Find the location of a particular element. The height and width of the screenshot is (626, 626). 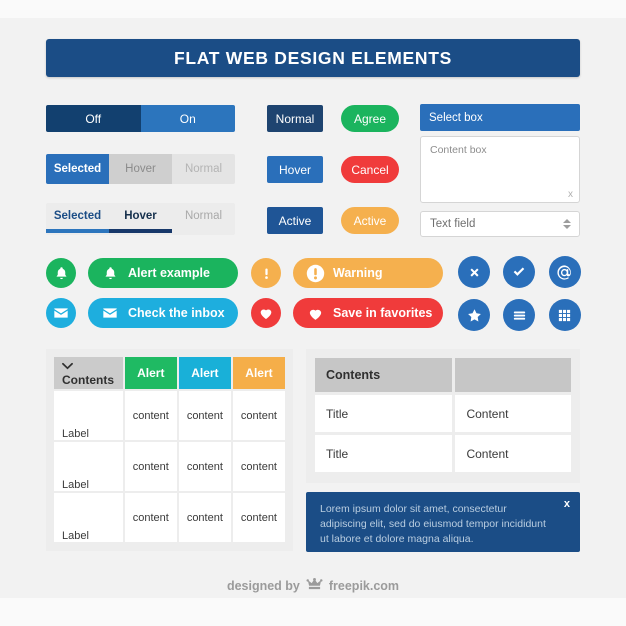

button-normal: Normal is located at coordinates (295, 118).